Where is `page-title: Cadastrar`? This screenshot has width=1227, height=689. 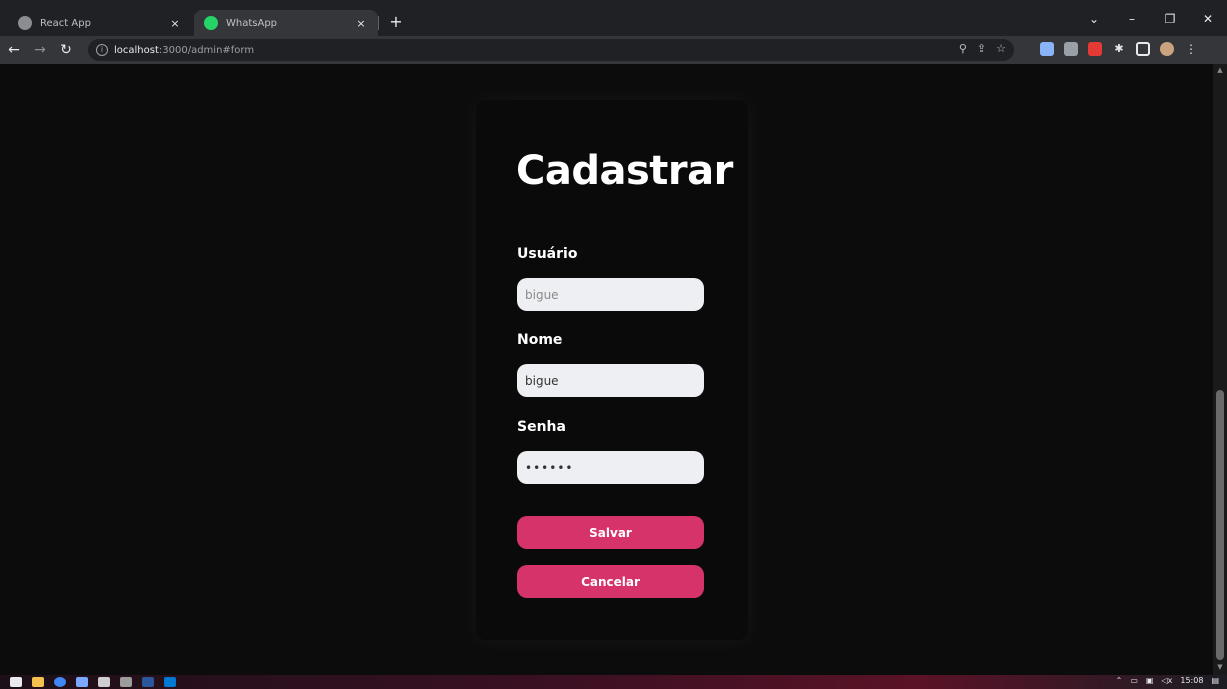
page-title: Cadastrar is located at coordinates (624, 171).